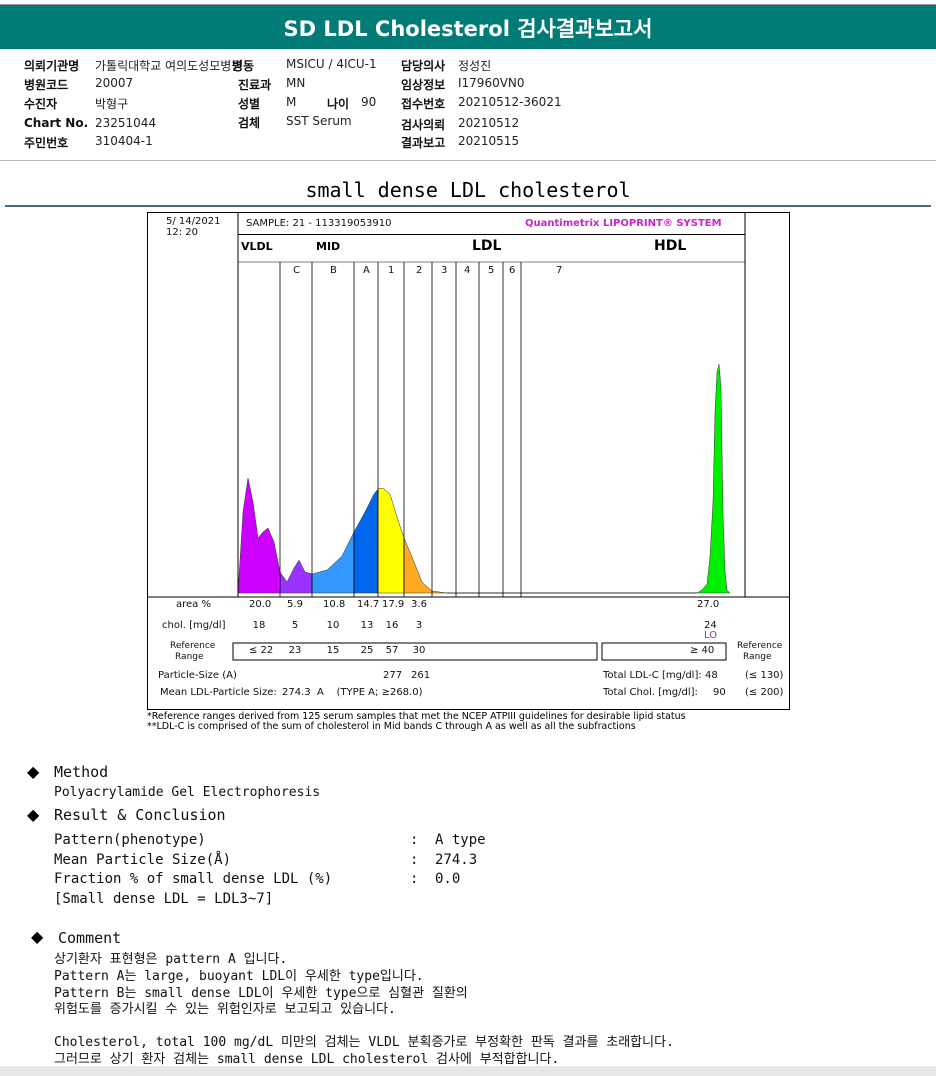 The height and width of the screenshot is (1076, 936). Describe the element at coordinates (711, 675) in the screenshot. I see `total-ldl-value: 48` at that location.